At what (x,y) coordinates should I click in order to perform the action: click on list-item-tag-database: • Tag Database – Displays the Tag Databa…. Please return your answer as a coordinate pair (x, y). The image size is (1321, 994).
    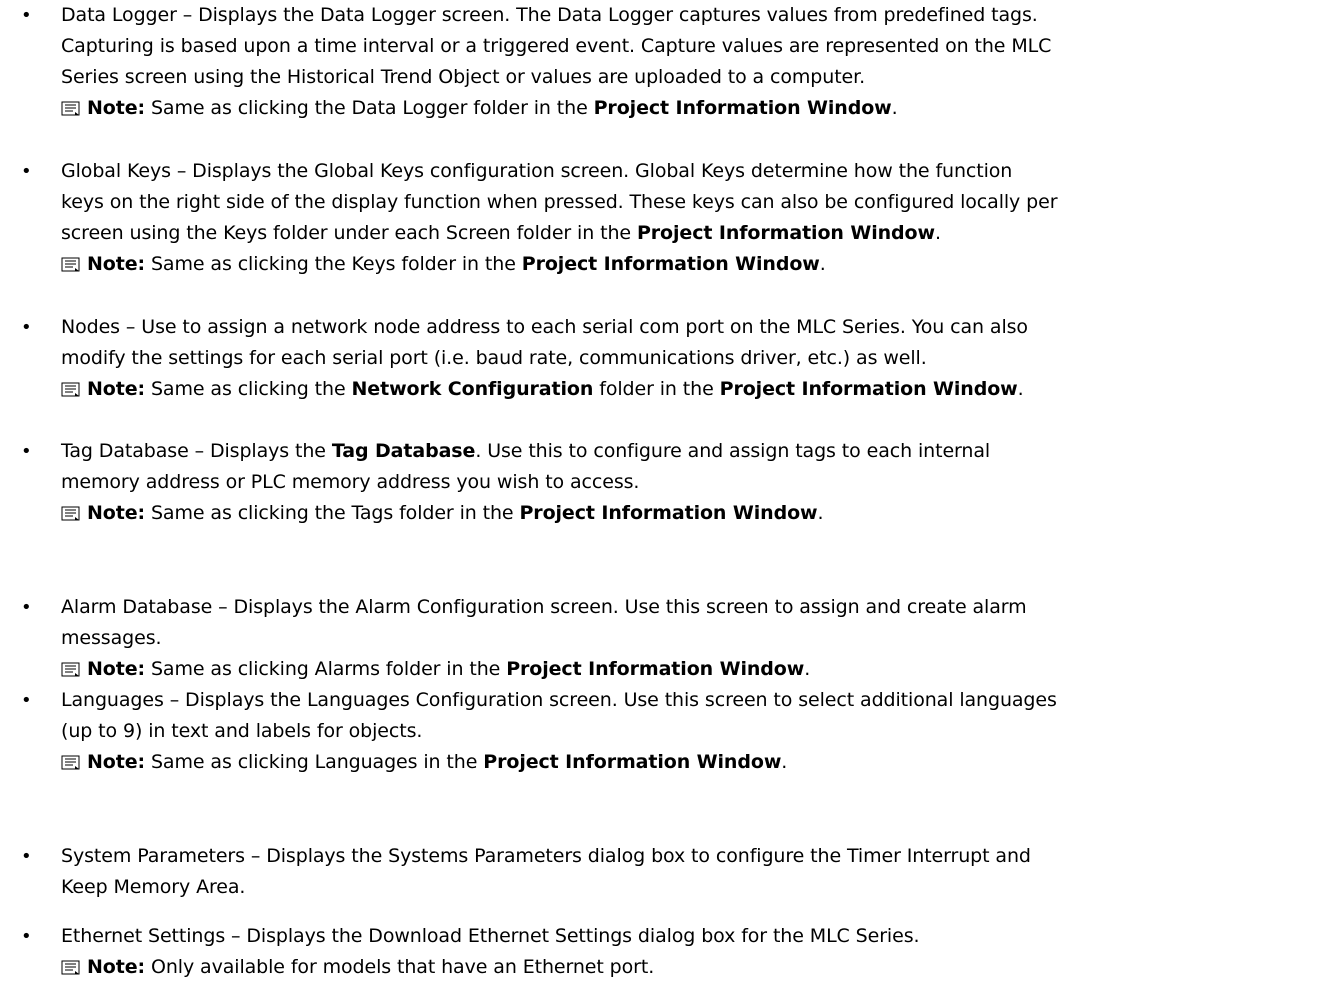
    Looking at the image, I should click on (655, 482).